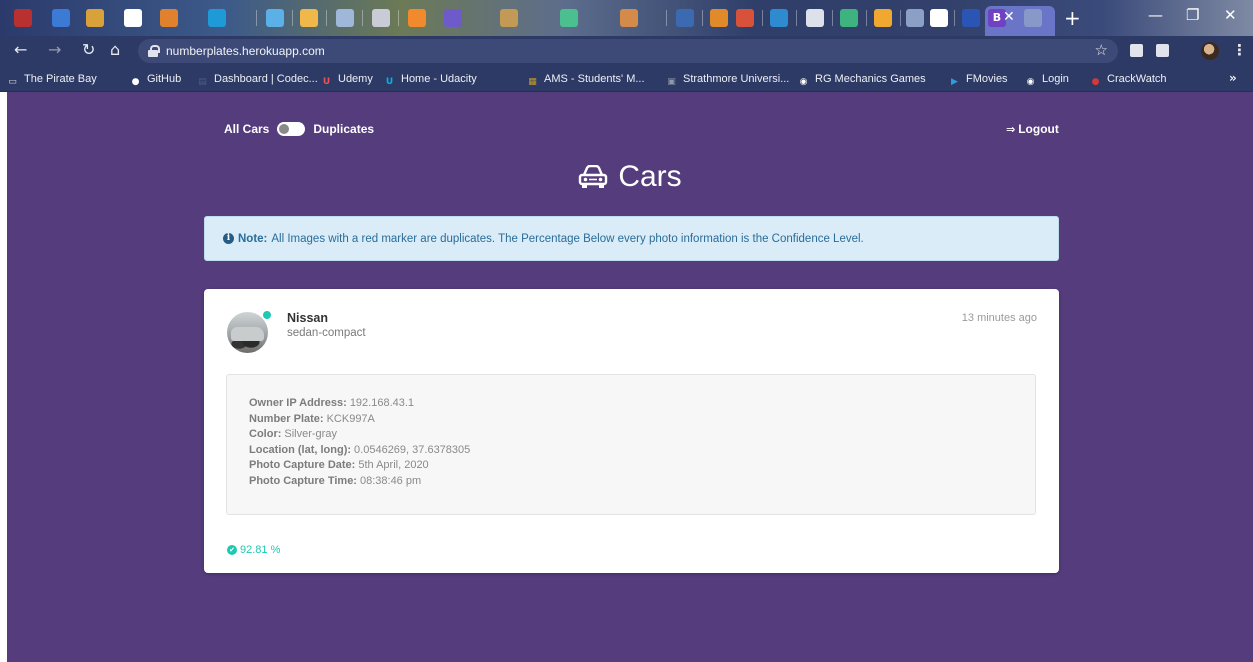 Image resolution: width=1253 pixels, height=662 pixels. What do you see at coordinates (326, 333) in the screenshot?
I see `car-type: sedan-compact` at bounding box center [326, 333].